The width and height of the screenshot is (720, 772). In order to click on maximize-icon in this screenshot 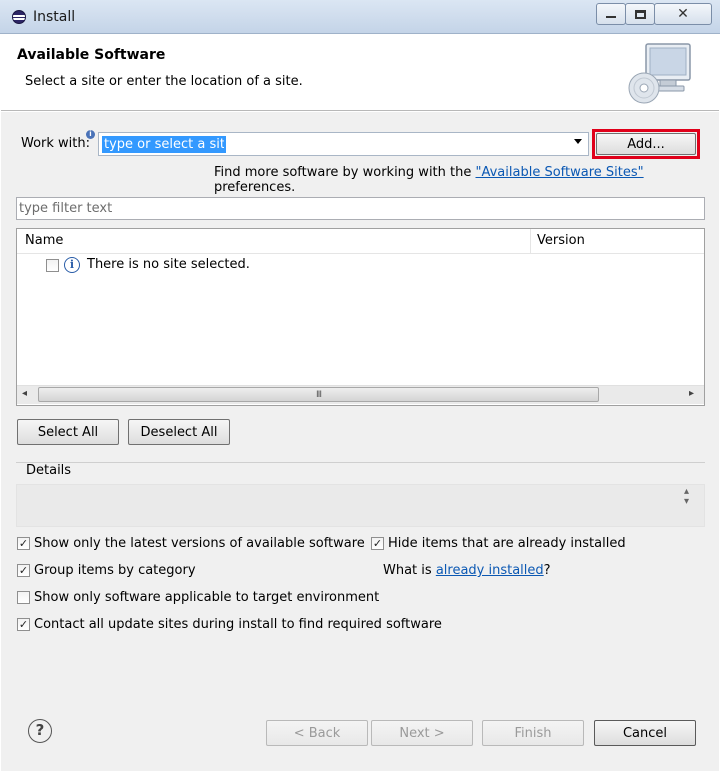, I will do `click(640, 14)`.